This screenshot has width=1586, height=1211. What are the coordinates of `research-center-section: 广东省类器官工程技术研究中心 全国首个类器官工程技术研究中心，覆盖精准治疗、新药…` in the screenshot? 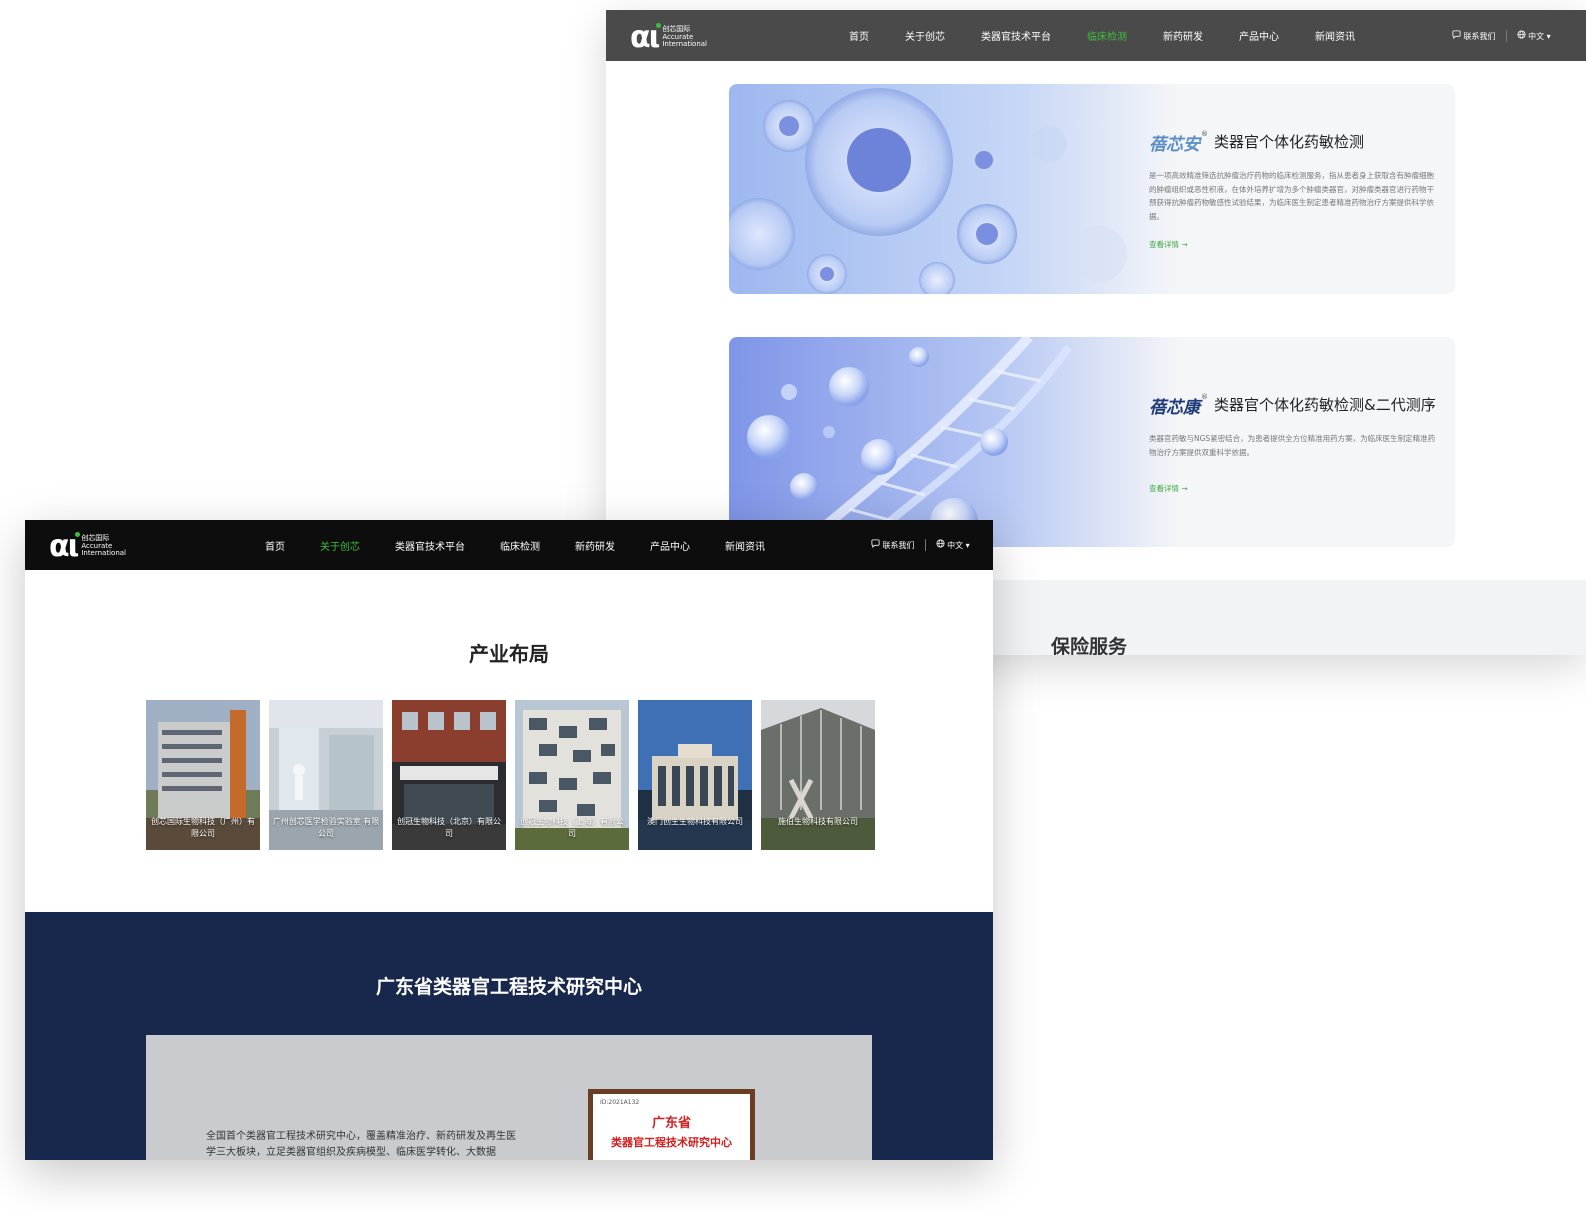 It's located at (509, 1036).